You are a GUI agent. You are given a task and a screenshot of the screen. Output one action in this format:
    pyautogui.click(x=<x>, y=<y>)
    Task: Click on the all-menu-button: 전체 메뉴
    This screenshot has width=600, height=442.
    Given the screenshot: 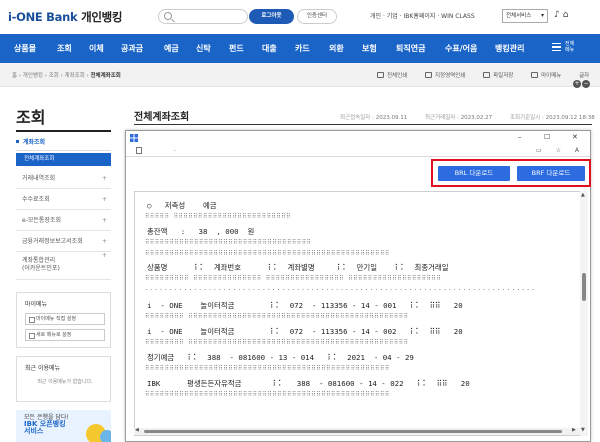 What is the action you would take?
    pyautogui.click(x=572, y=49)
    